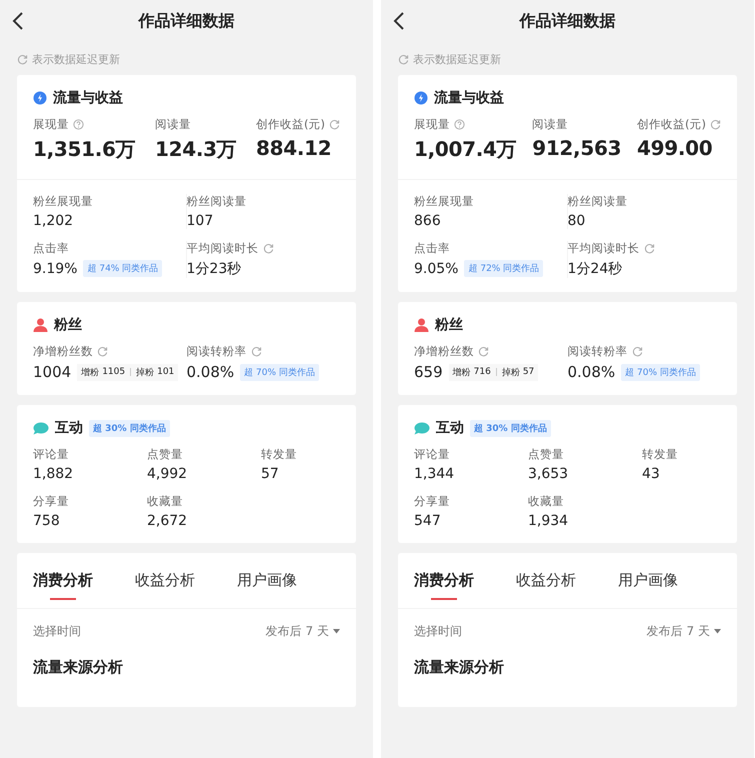 The width and height of the screenshot is (755, 758). Describe the element at coordinates (68, 325) in the screenshot. I see `section-title: 粉丝` at that location.